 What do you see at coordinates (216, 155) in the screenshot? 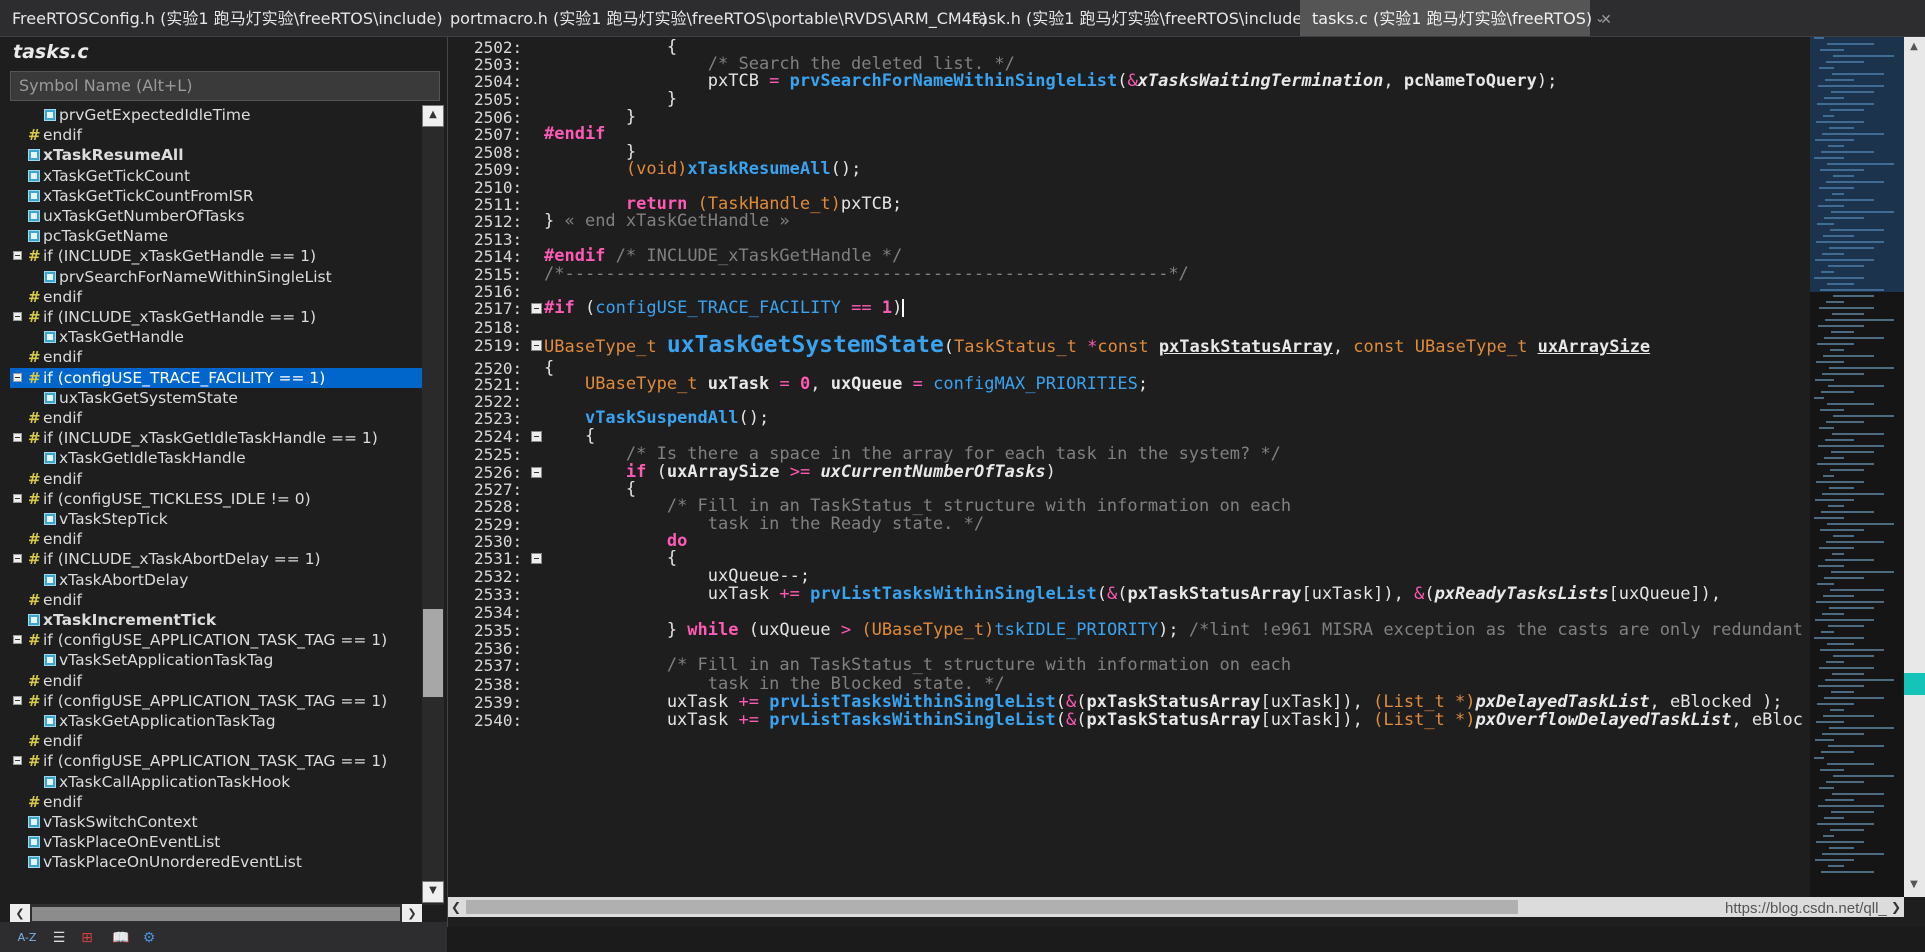
I see `symbol-list-item: xTaskResumeAll` at bounding box center [216, 155].